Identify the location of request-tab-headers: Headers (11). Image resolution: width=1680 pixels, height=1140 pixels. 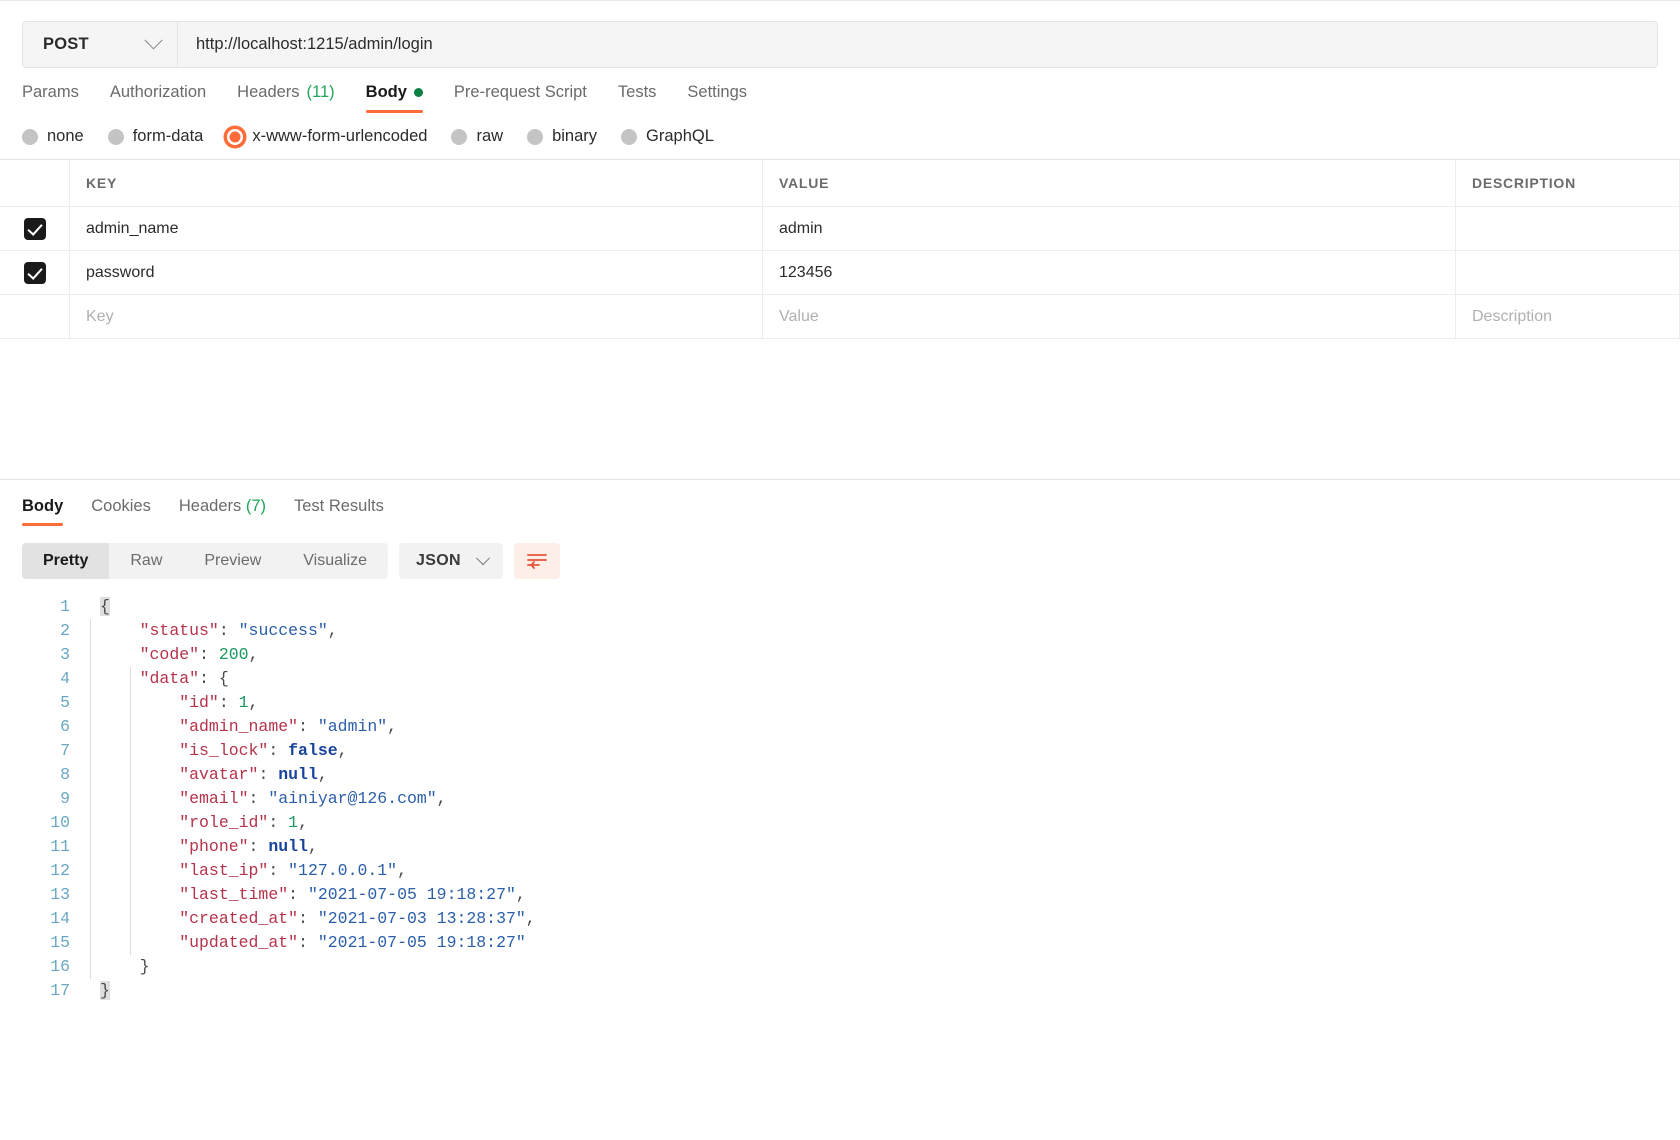
(286, 98).